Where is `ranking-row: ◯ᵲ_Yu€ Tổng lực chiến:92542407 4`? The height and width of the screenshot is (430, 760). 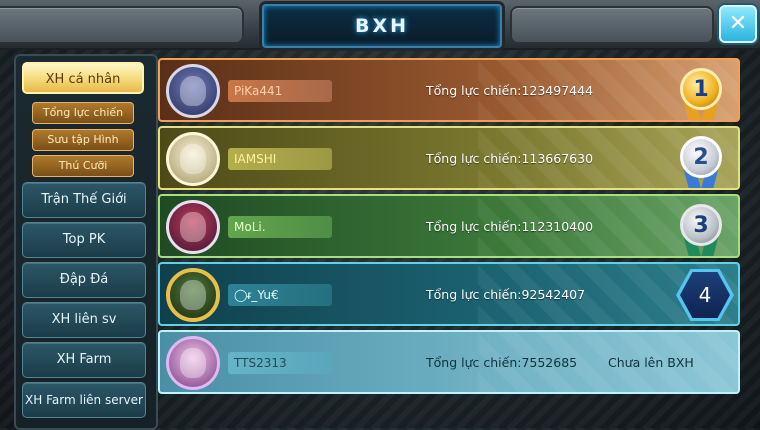
ranking-row: ◯ᵲ_Yu€ Tổng lực chiến:92542407 4 is located at coordinates (449, 294).